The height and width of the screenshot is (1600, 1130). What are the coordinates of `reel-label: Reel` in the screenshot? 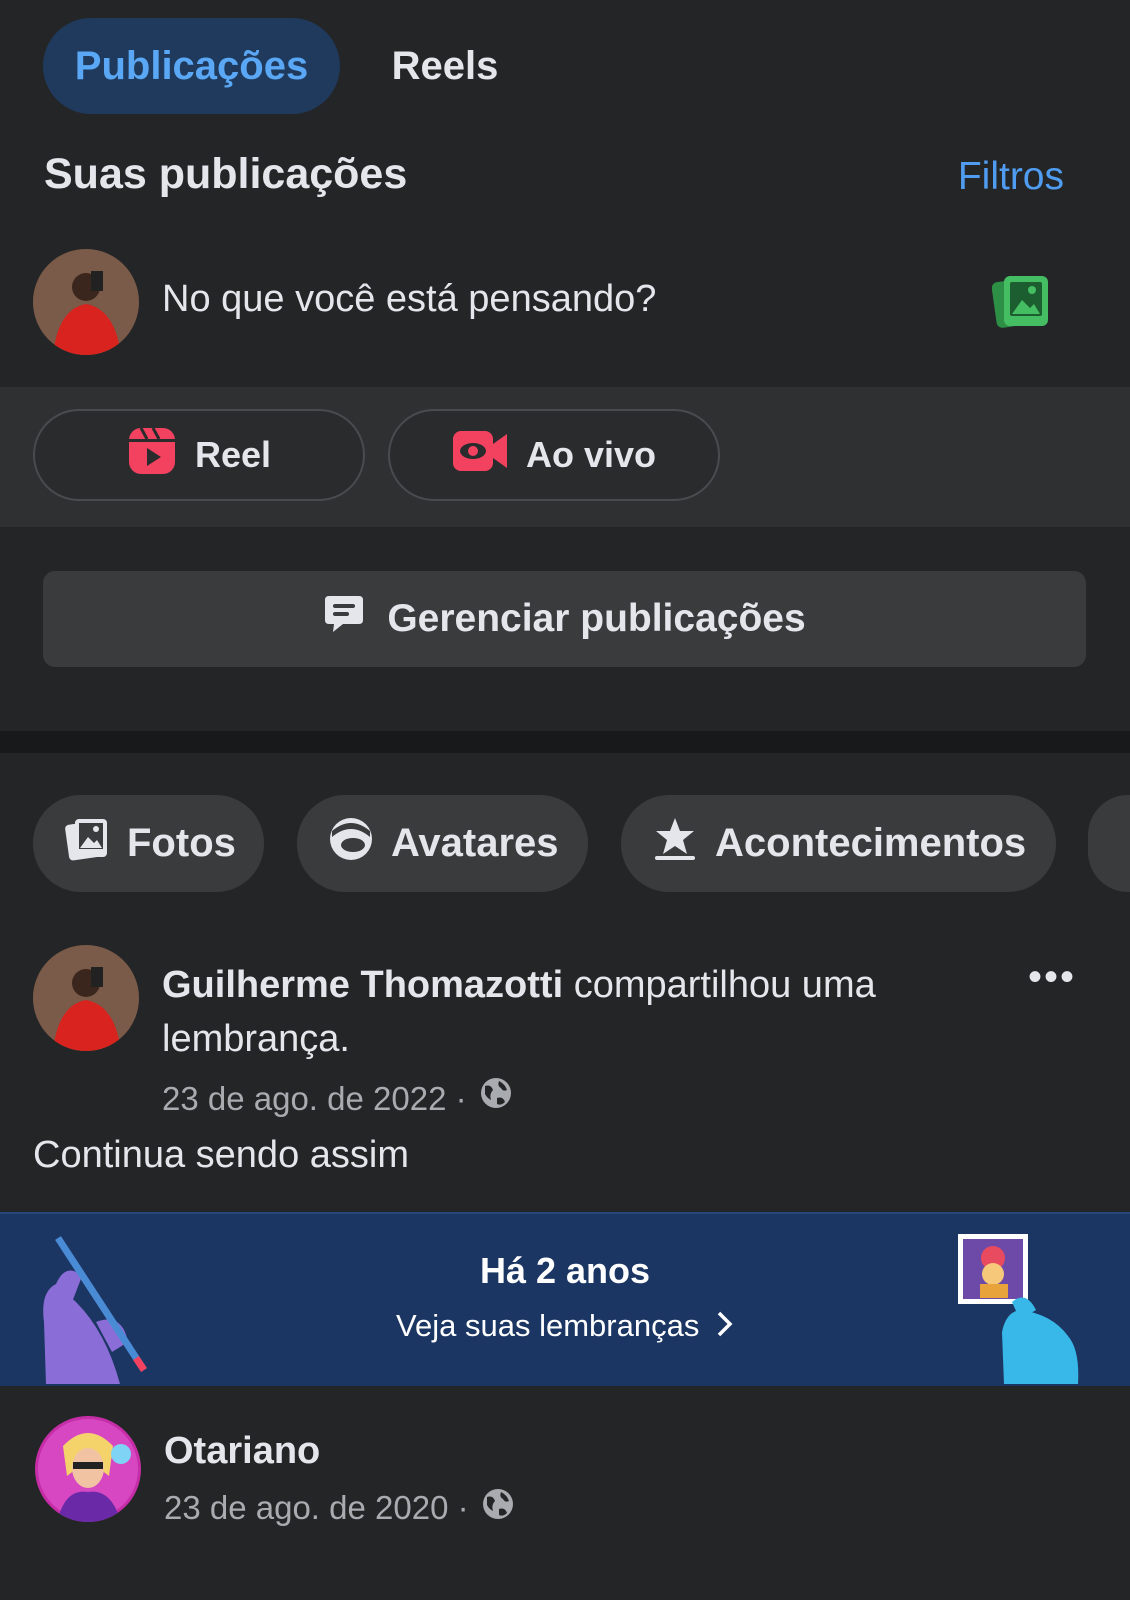 It's located at (233, 454).